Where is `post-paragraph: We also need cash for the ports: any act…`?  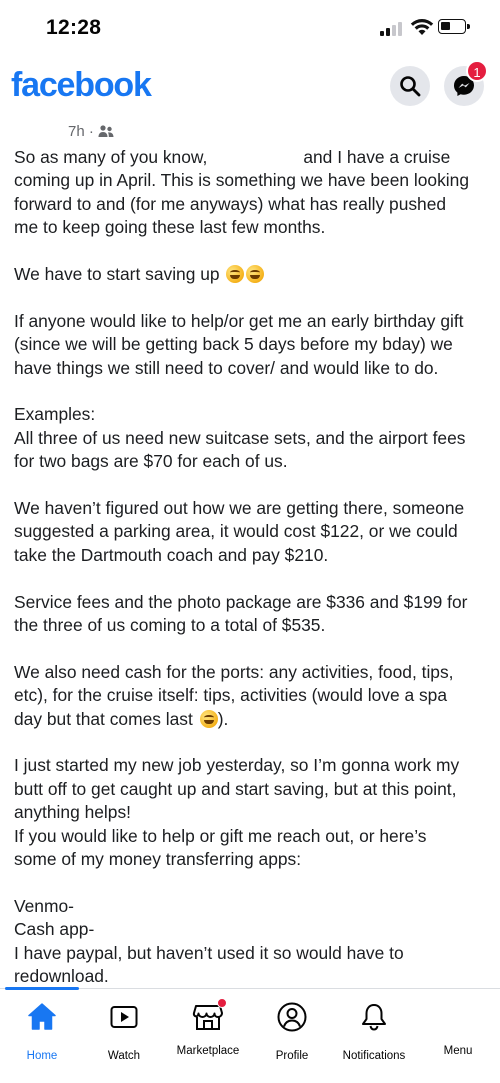
post-paragraph: We also need cash for the ports: any act… is located at coordinates (234, 695).